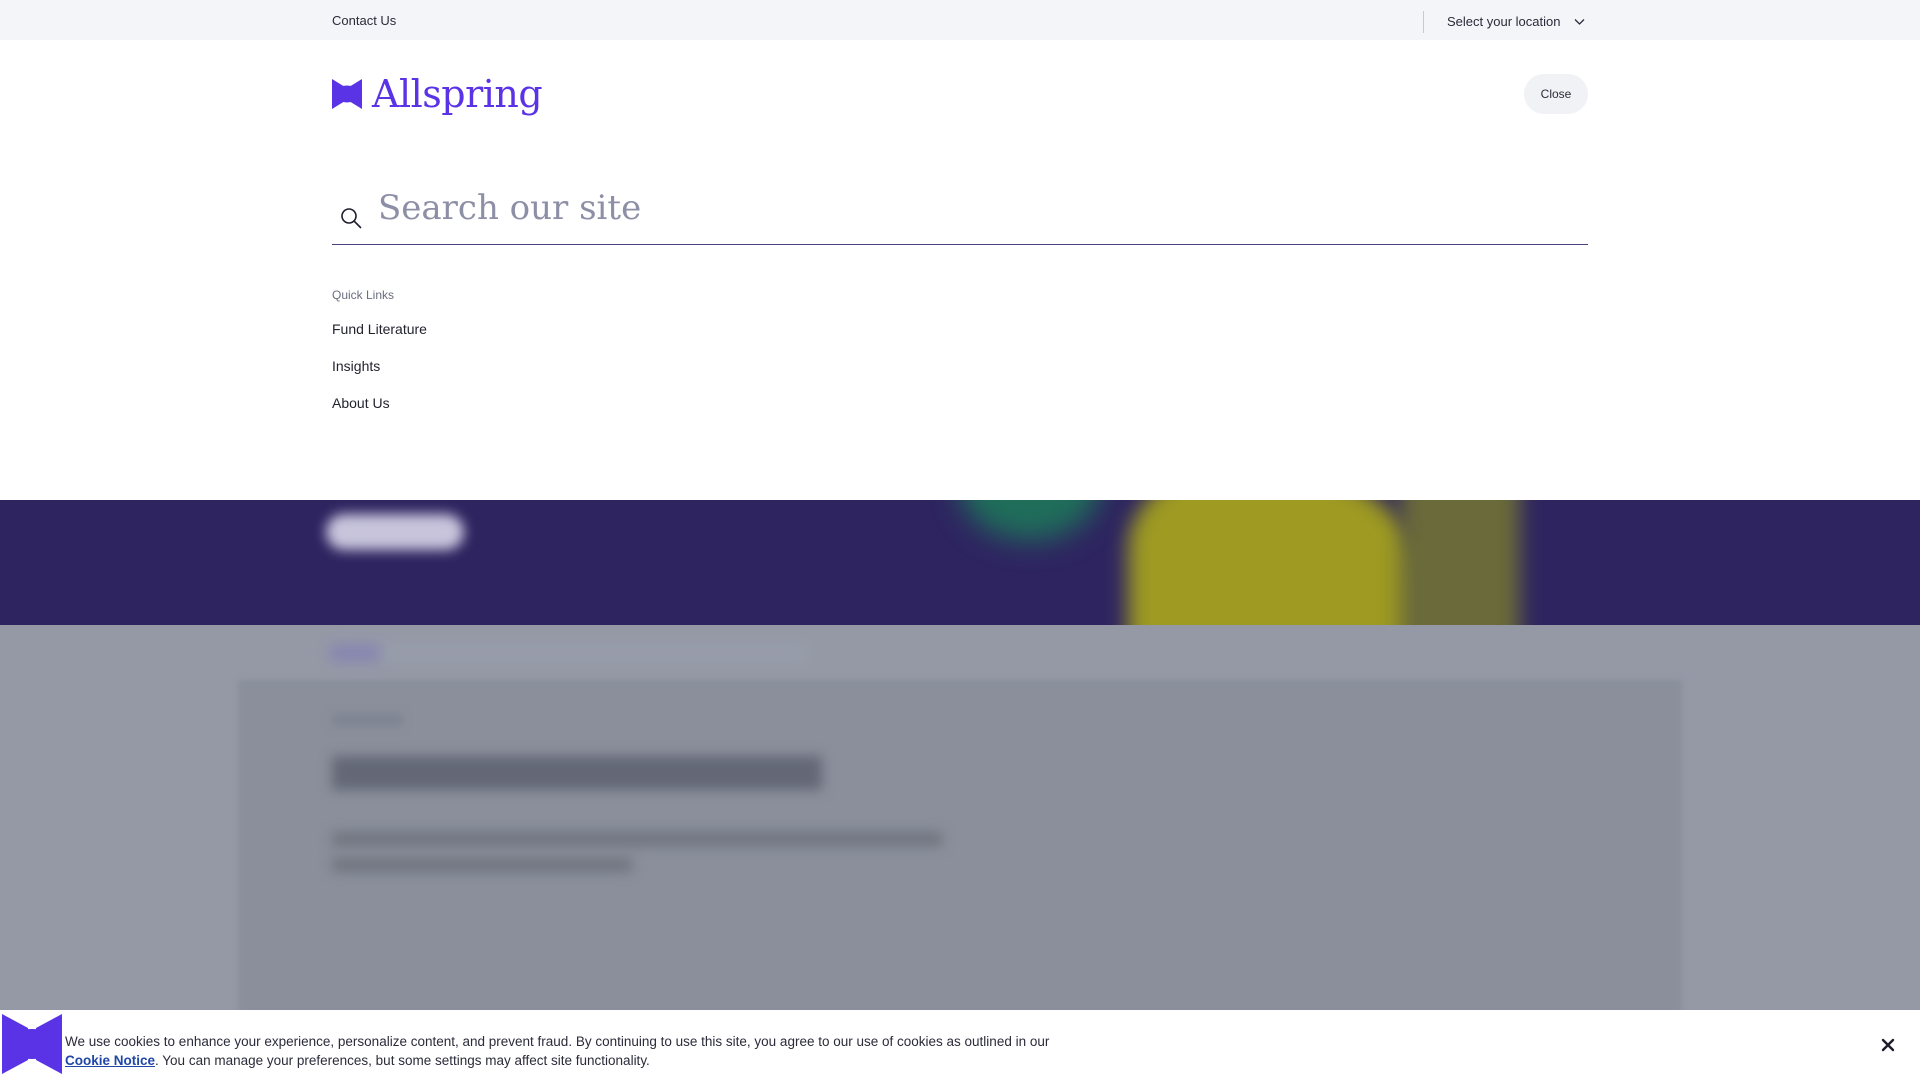  I want to click on contact-us-link: Contact Us, so click(364, 20).